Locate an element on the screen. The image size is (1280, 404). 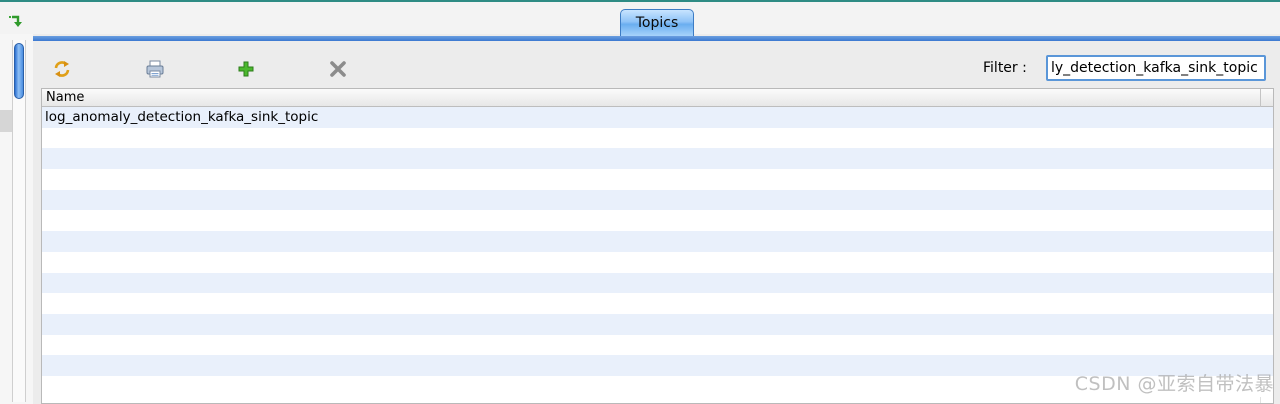
column-header-name: Name is located at coordinates (65, 97).